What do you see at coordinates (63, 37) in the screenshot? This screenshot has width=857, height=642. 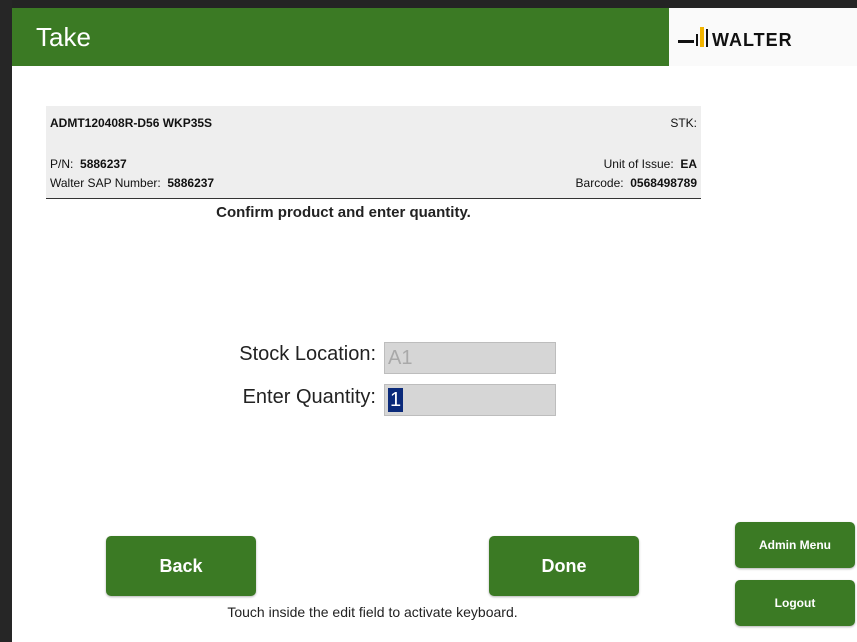 I see `page-title: Take` at bounding box center [63, 37].